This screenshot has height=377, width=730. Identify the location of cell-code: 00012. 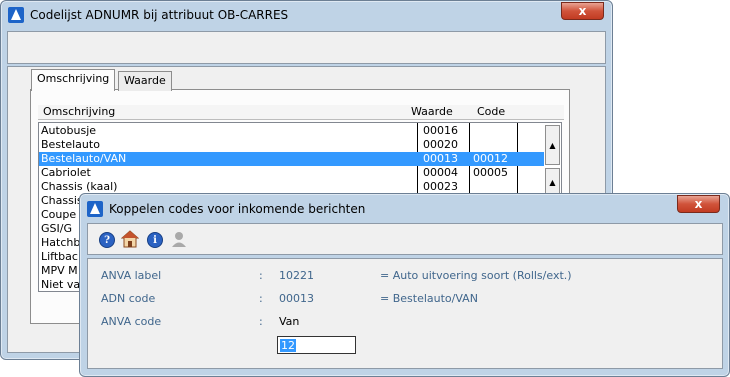
(490, 158).